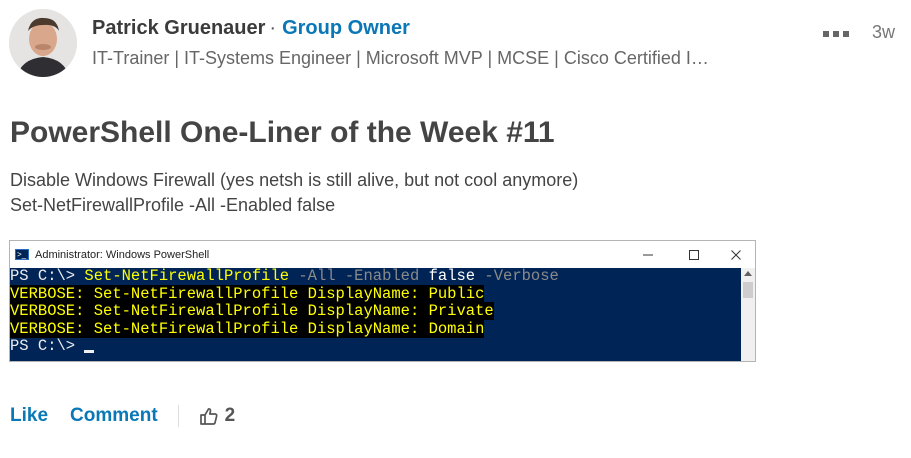 Image resolution: width=911 pixels, height=458 pixels. Describe the element at coordinates (187, 276) in the screenshot. I see `cmdlet: Set-NetFirewallProfile` at that location.